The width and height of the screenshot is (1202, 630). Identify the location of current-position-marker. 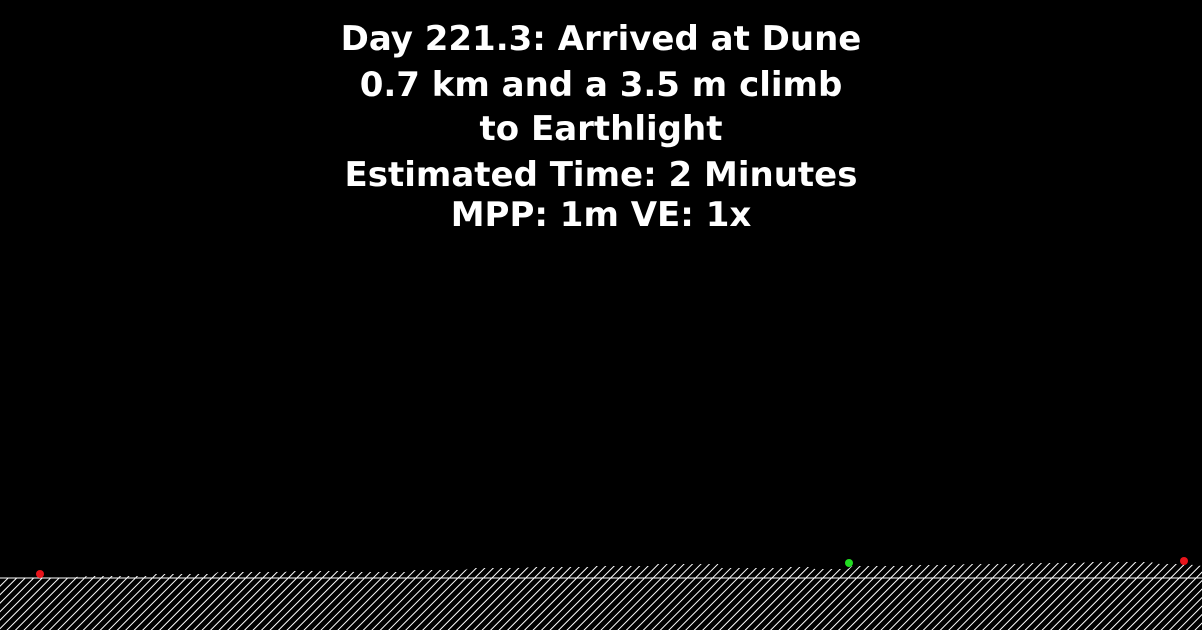
(849, 563).